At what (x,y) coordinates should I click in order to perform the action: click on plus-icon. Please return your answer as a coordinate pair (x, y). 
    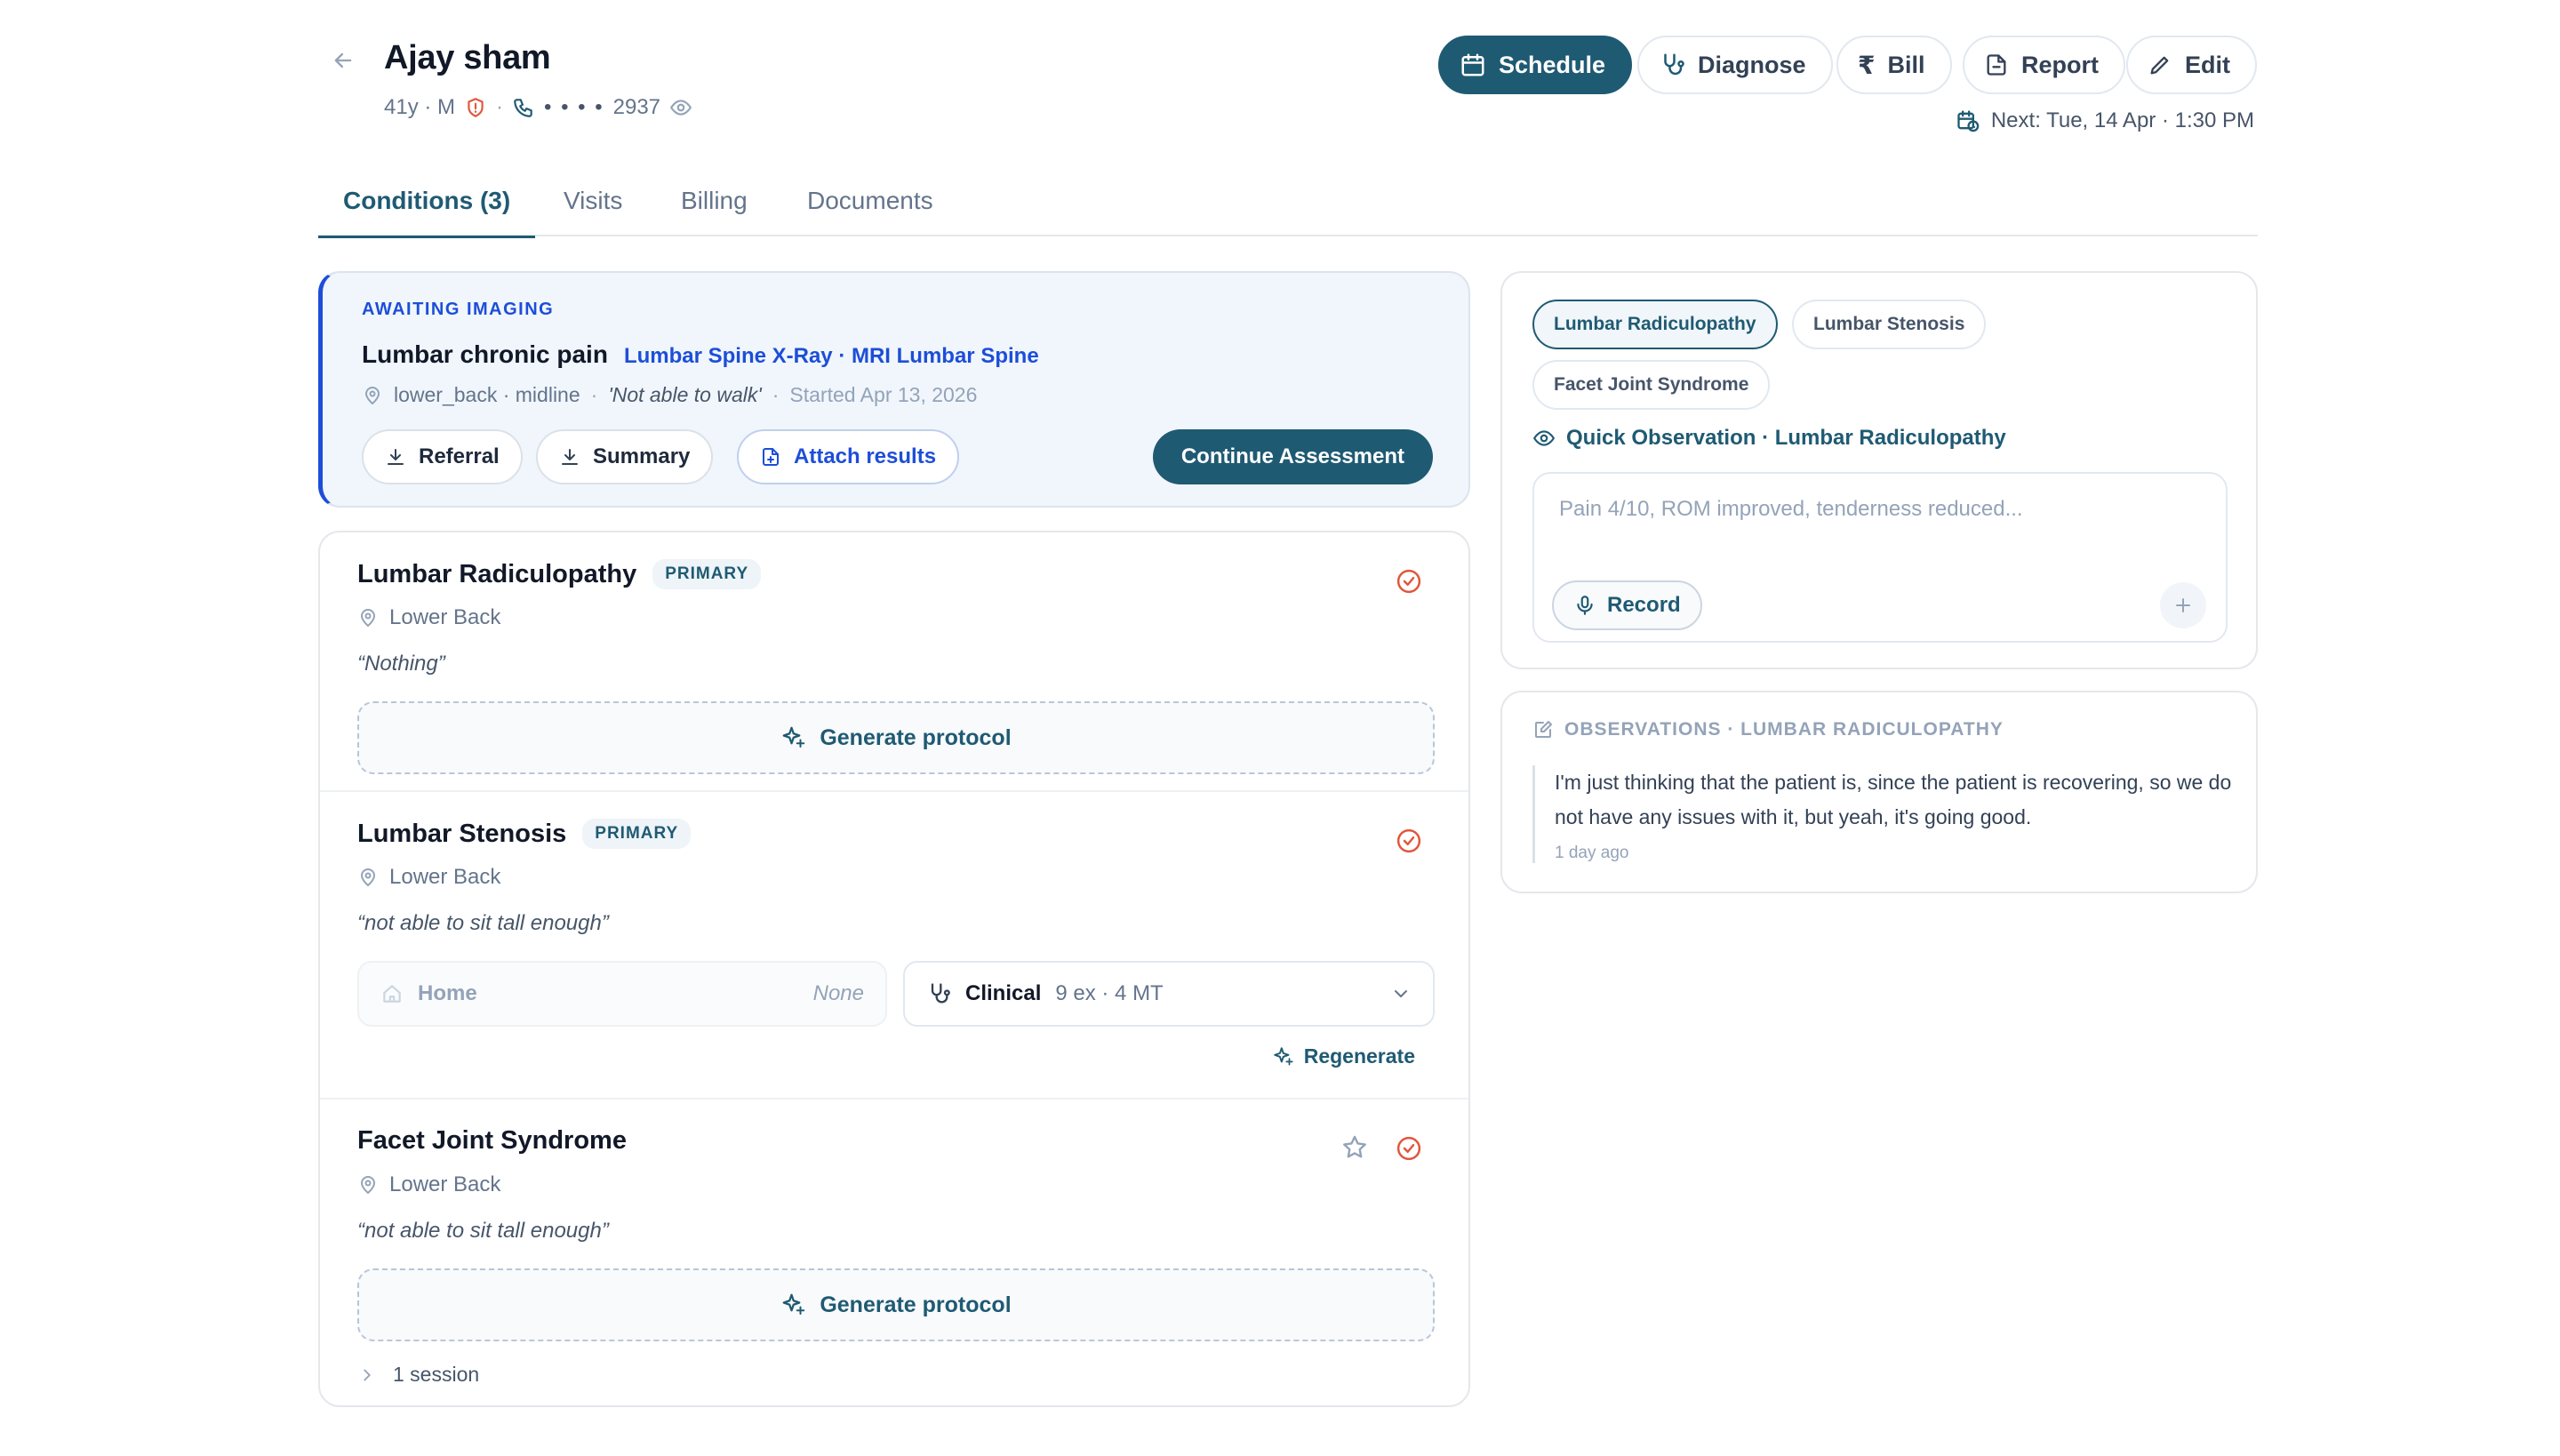
    Looking at the image, I should click on (2183, 605).